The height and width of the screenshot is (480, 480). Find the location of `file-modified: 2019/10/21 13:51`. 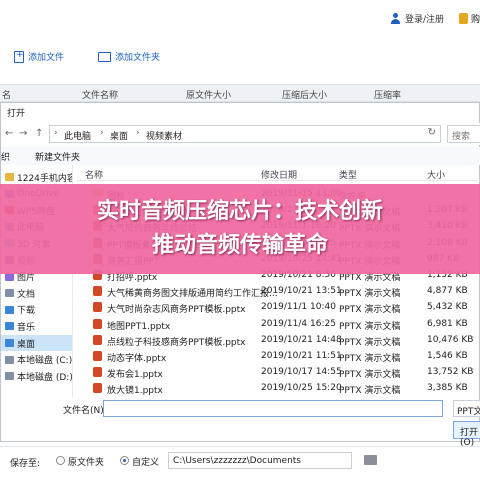

file-modified: 2019/10/21 13:51 is located at coordinates (301, 291).